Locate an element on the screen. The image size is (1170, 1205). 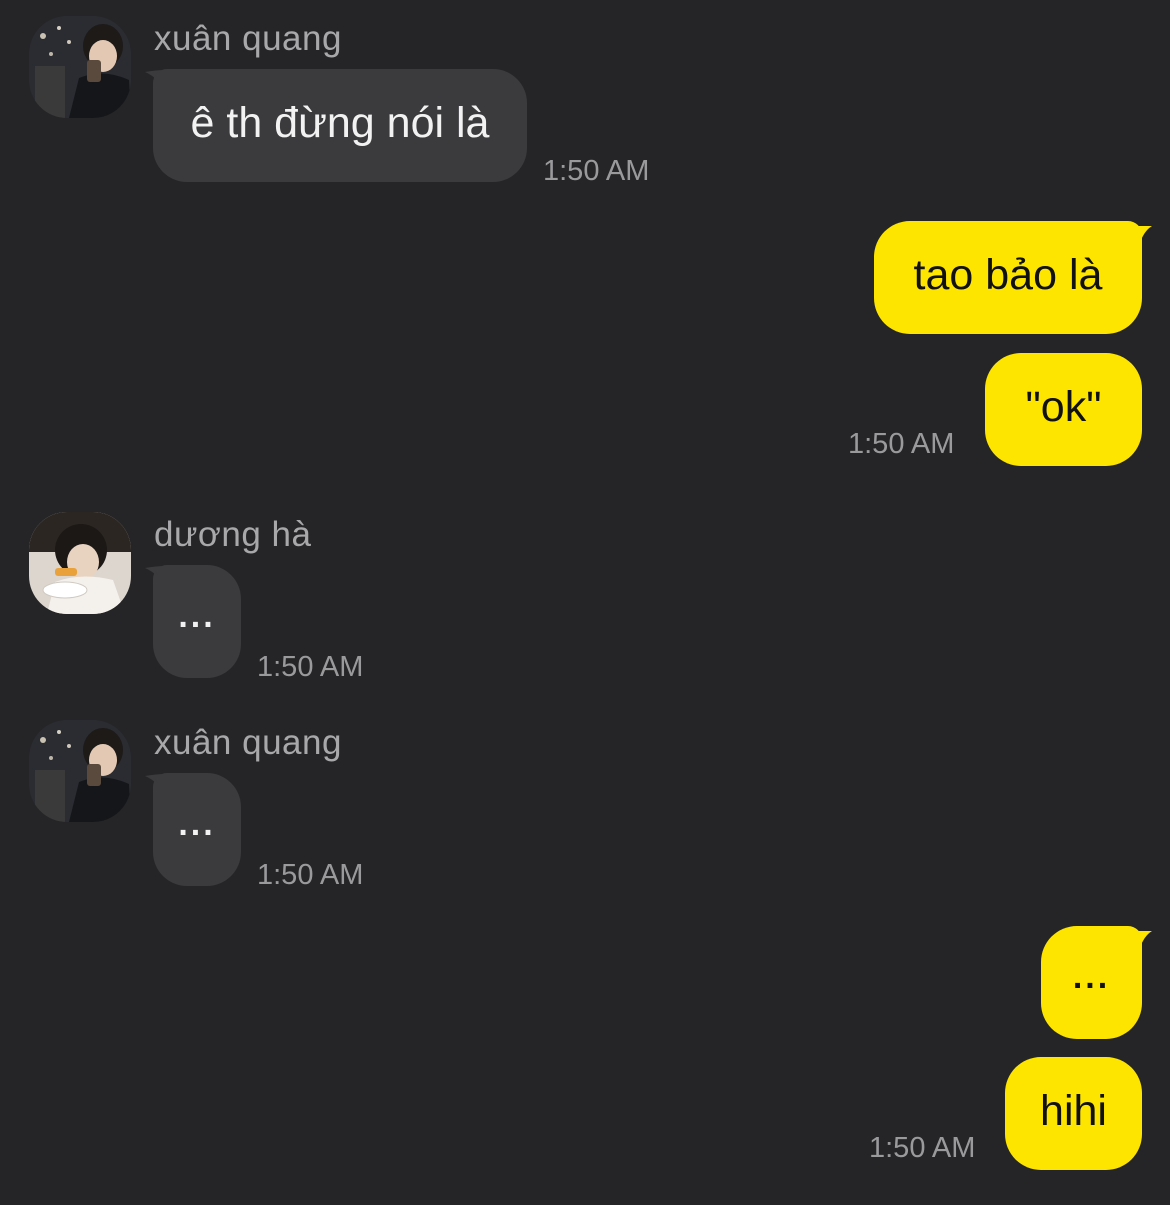
sender-name: dương hà is located at coordinates (233, 534).